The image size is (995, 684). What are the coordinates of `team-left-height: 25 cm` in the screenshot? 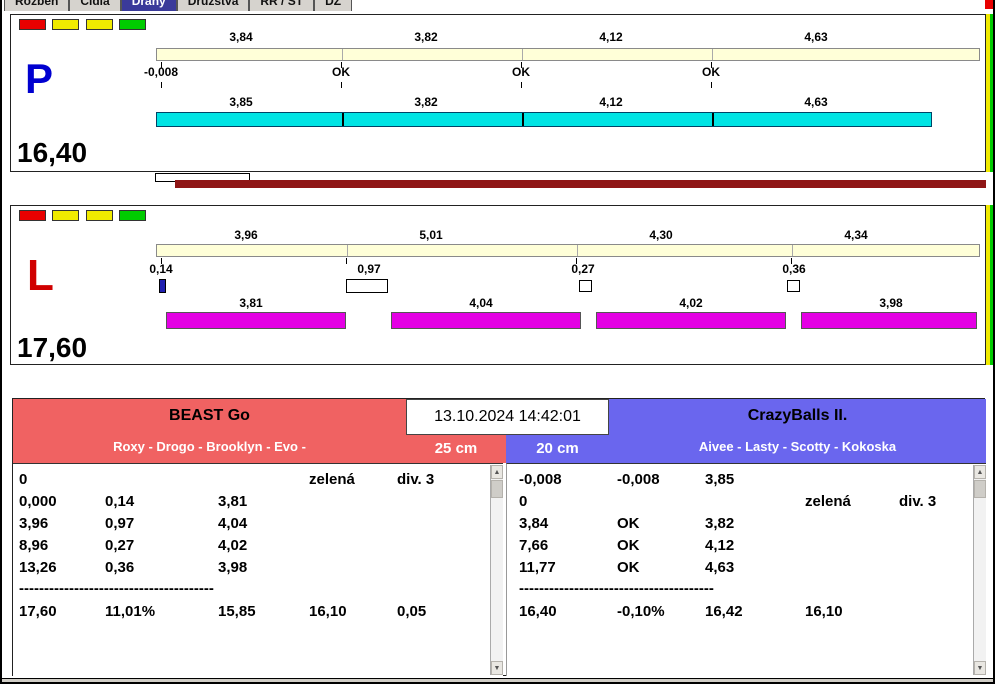 It's located at (456, 449).